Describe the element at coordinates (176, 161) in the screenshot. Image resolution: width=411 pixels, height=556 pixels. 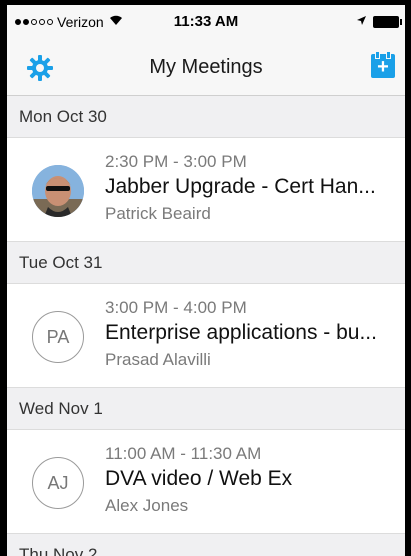
I see `meeting-time: 2:30 PM - 3:00 PM` at that location.